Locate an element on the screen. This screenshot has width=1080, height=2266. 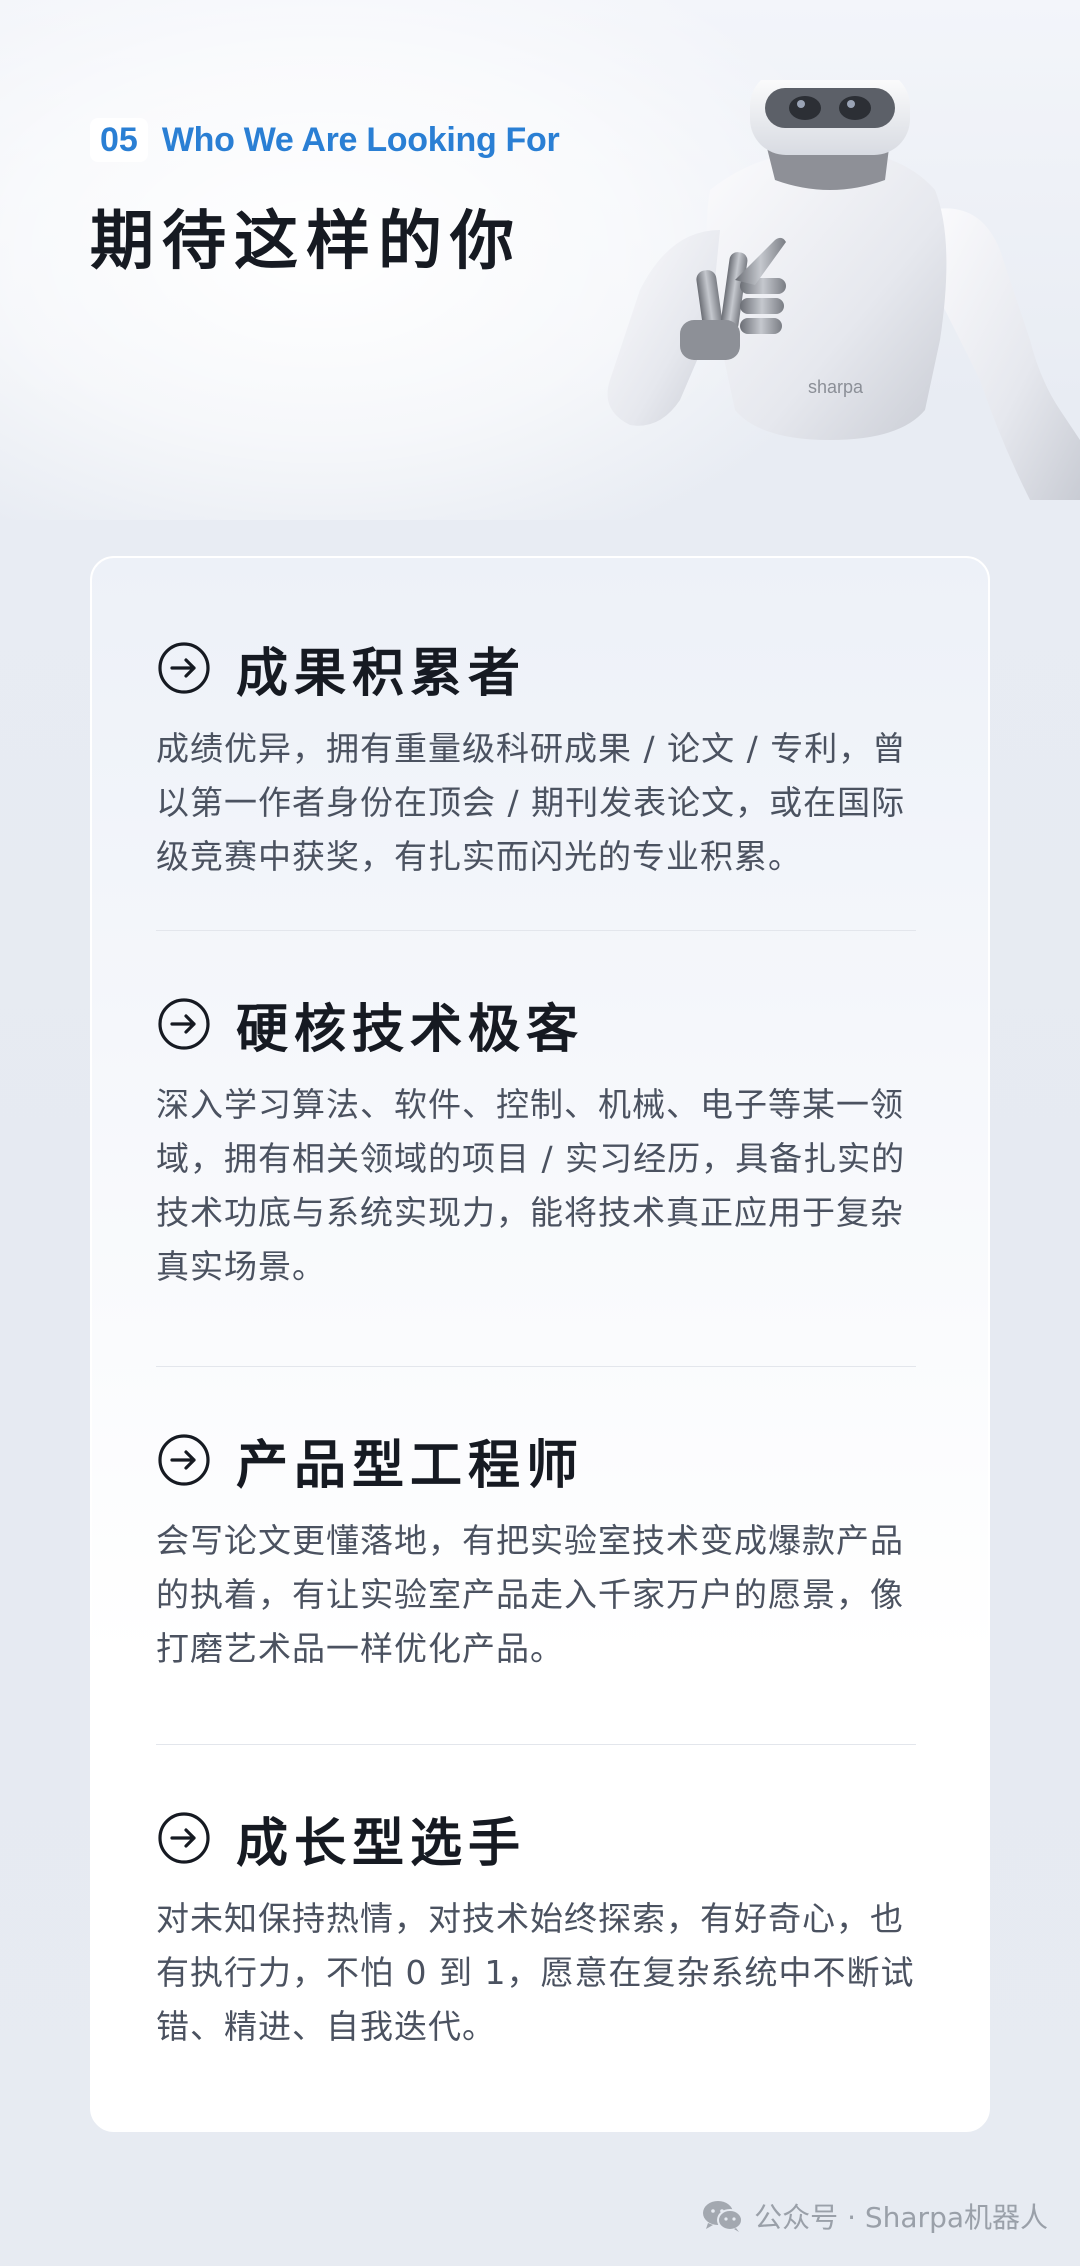
robot-brand-text: sharpa is located at coordinates (836, 387).